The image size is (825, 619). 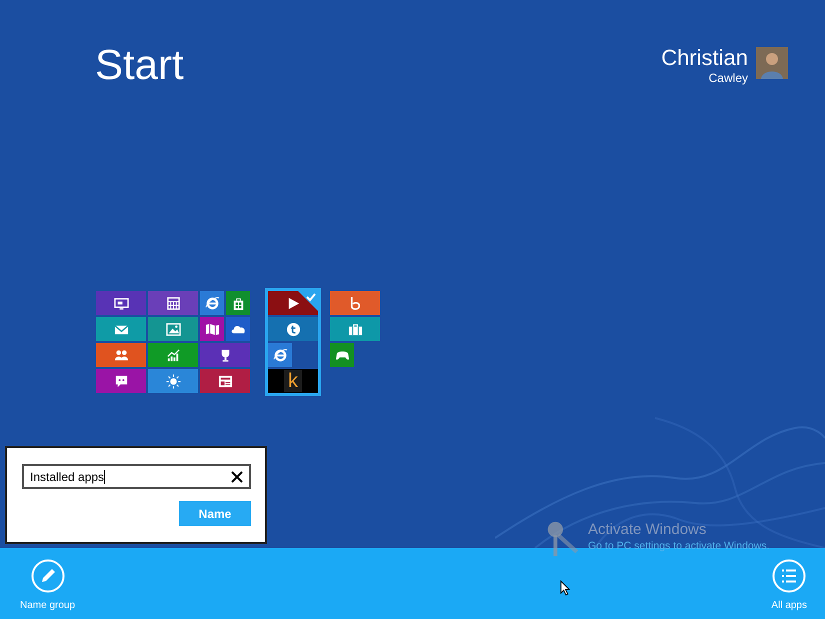 I want to click on list-icon, so click(x=789, y=576).